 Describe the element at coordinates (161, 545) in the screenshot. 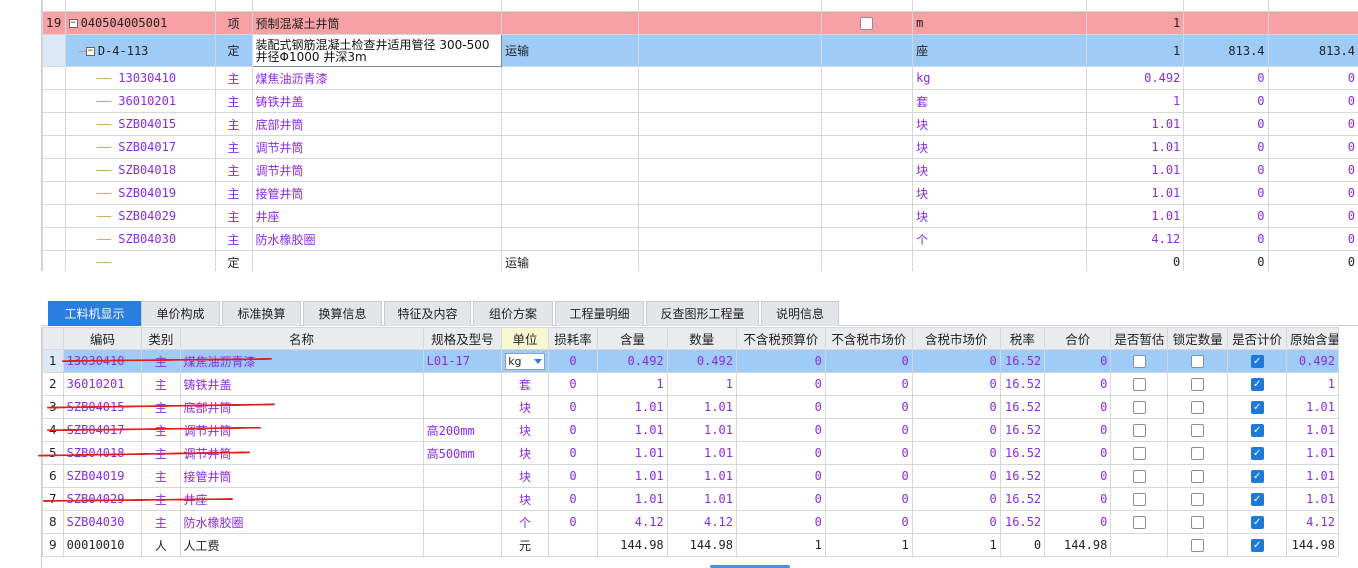

I see `material-category: 人` at that location.